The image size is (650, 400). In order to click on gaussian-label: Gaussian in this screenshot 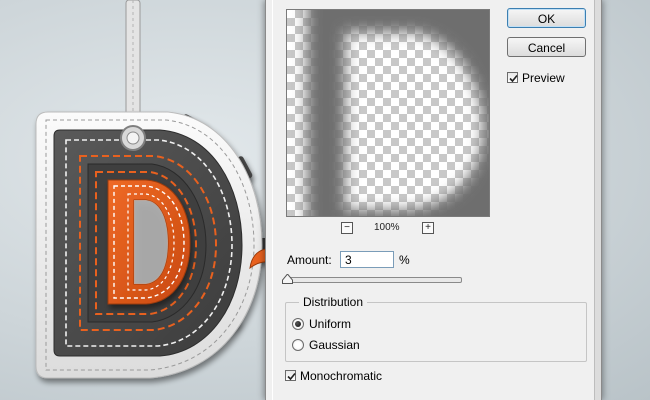, I will do `click(334, 345)`.